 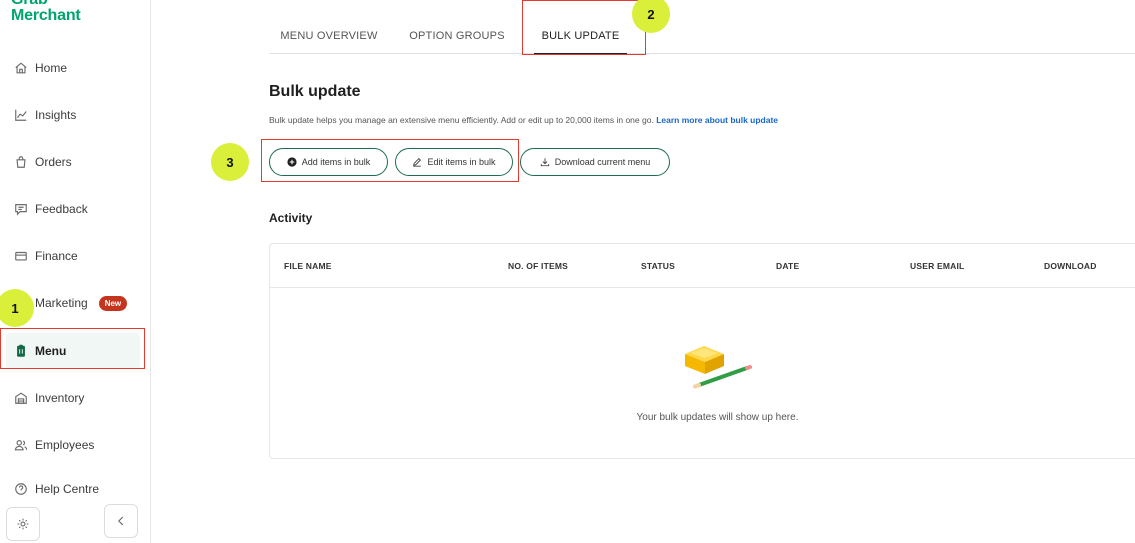 I want to click on column-header-date: DATE, so click(x=787, y=266).